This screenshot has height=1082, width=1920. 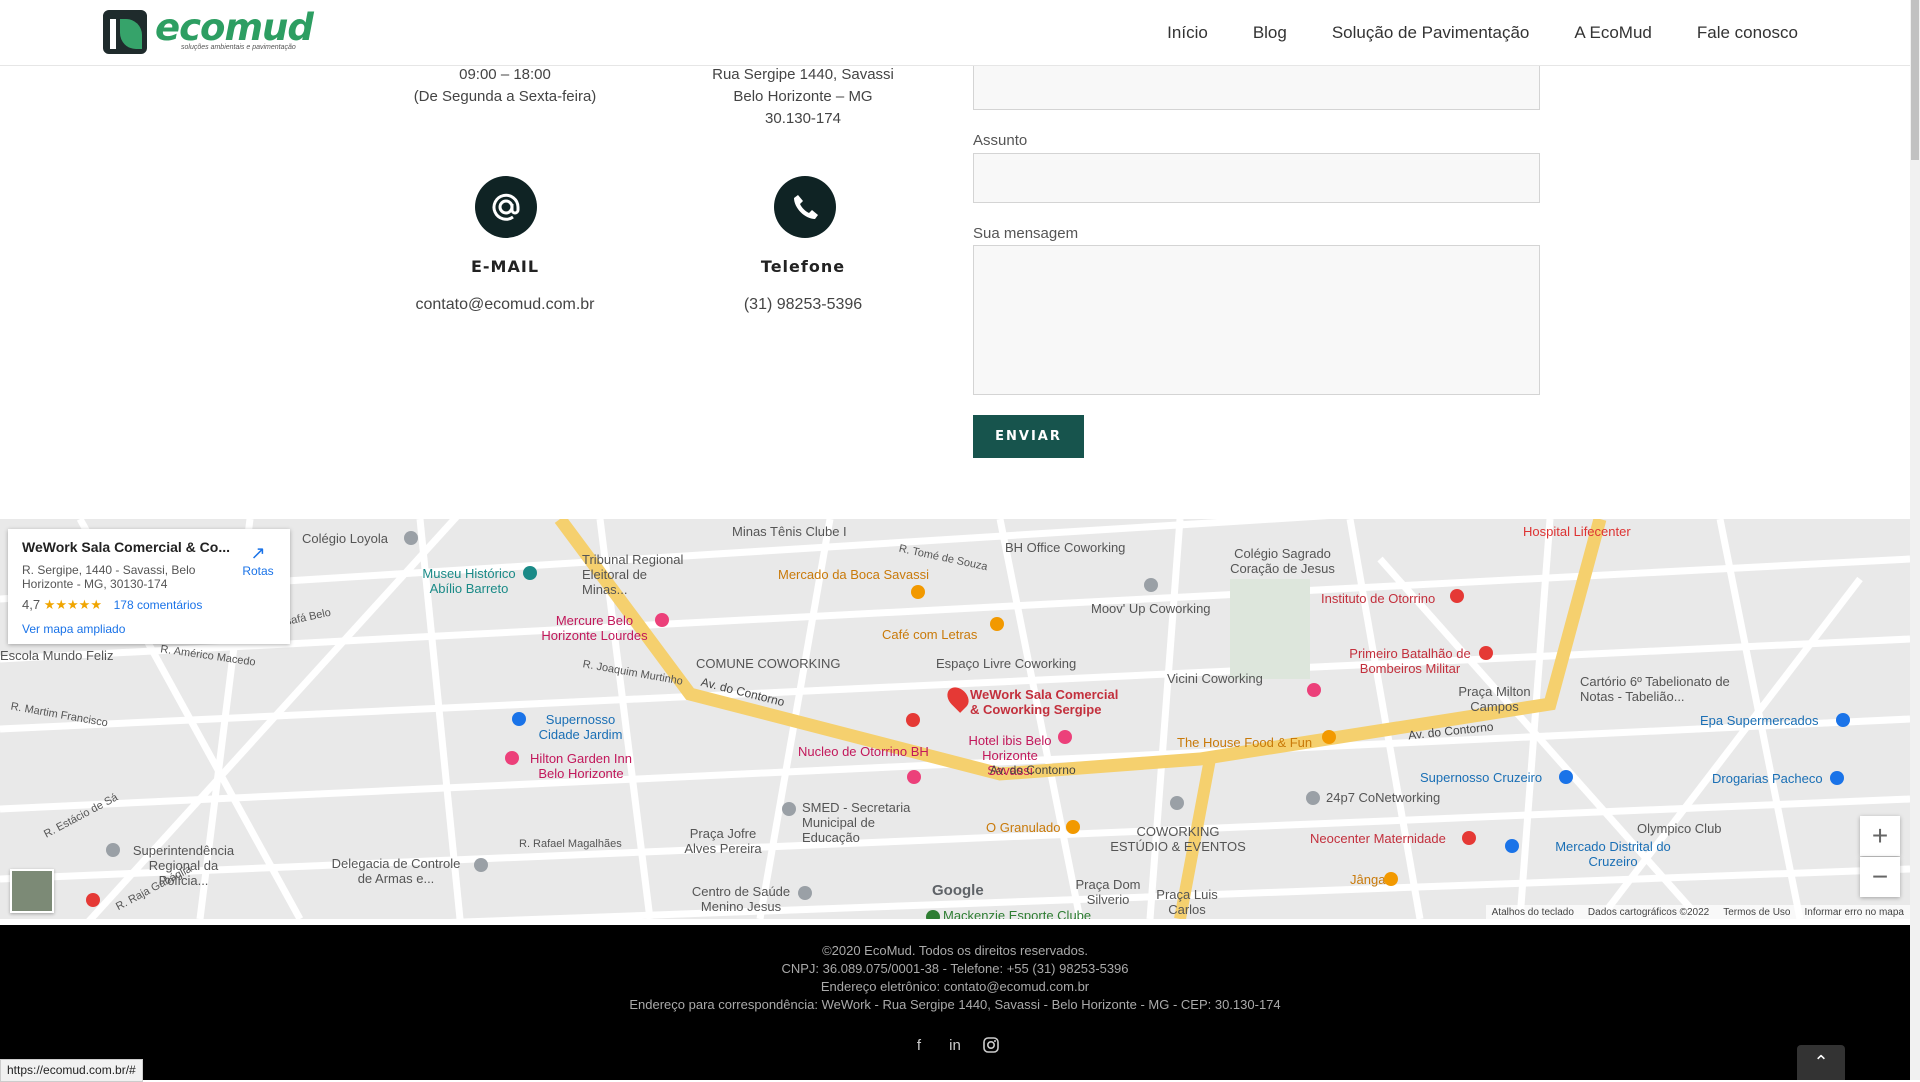 I want to click on linkedin-icon: in, so click(x=955, y=1046).